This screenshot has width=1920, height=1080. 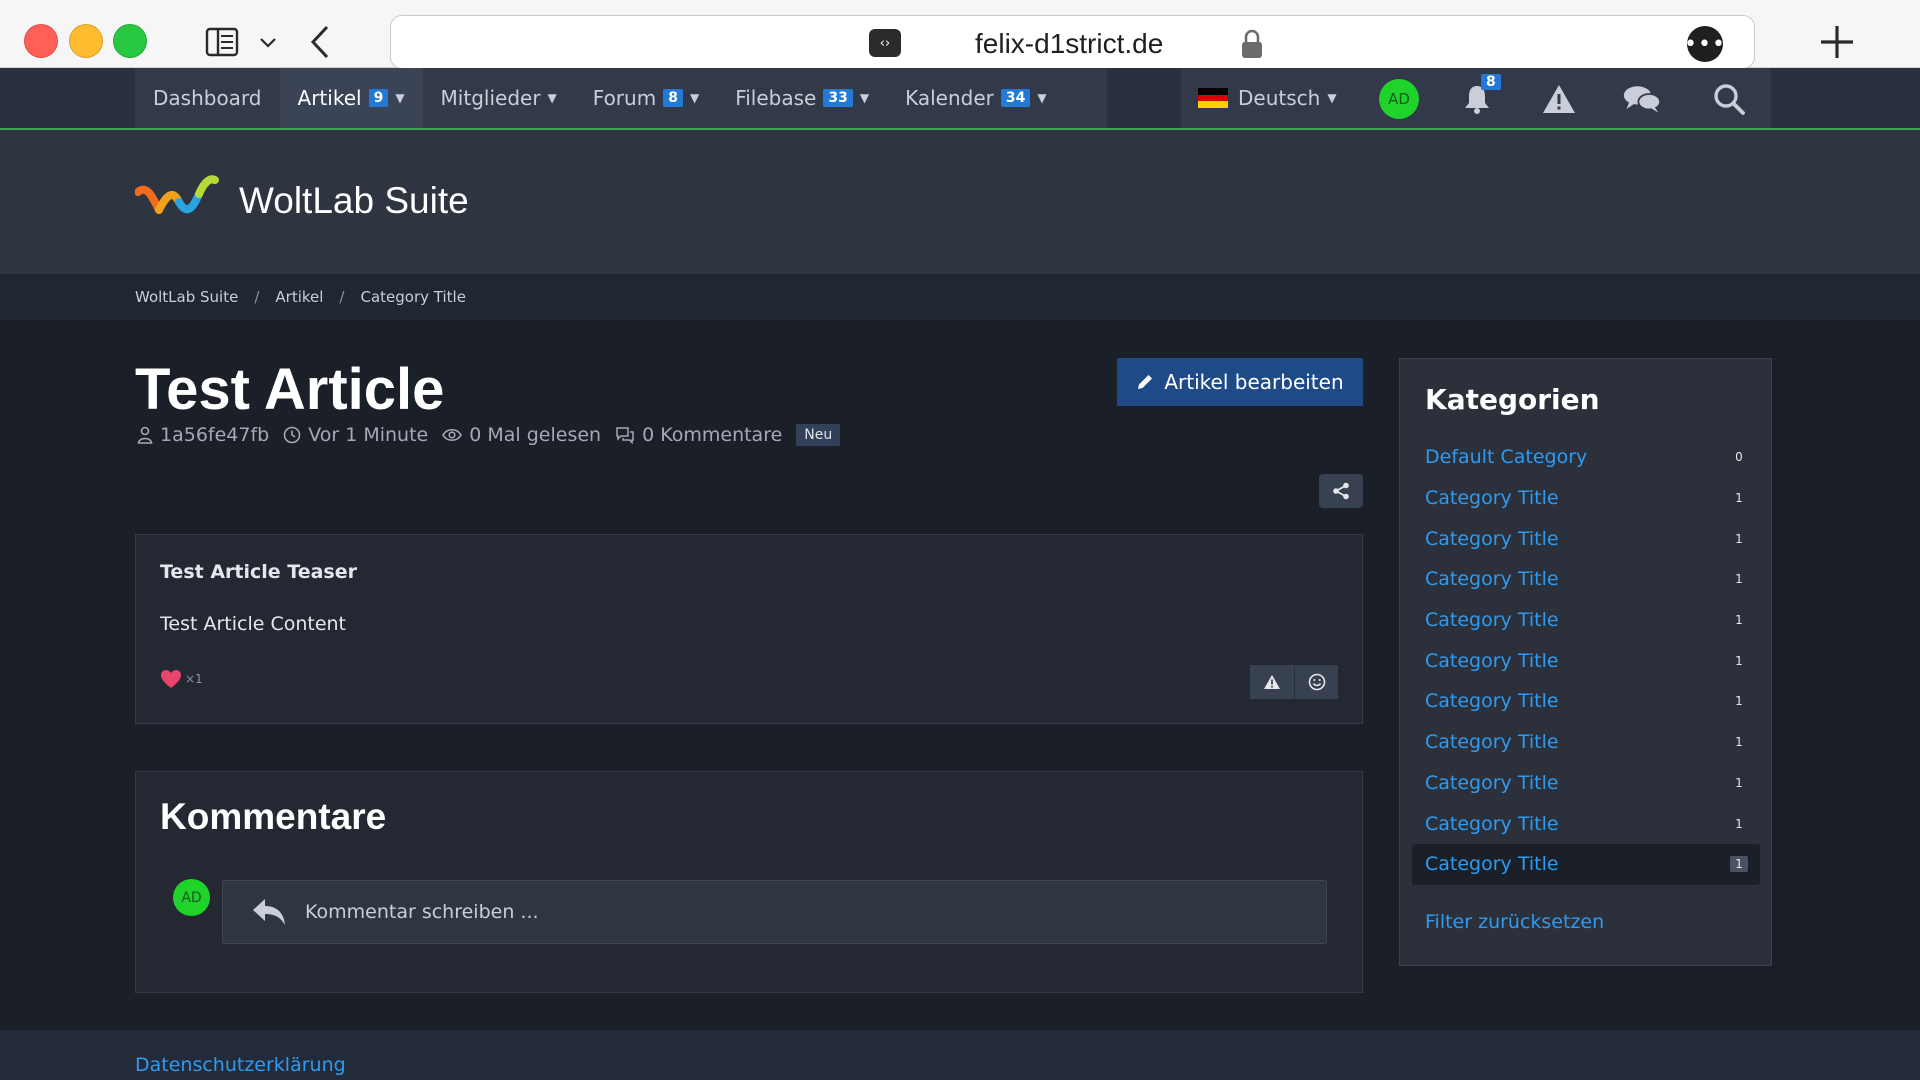 I want to click on share-icon, so click(x=1341, y=491).